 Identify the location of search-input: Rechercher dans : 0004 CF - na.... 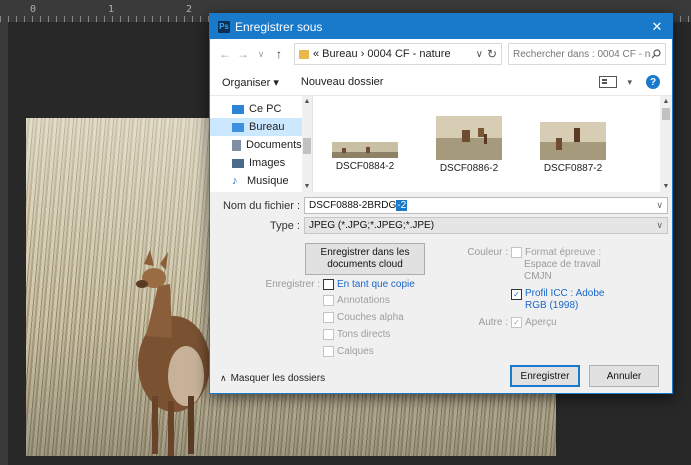
(587, 54).